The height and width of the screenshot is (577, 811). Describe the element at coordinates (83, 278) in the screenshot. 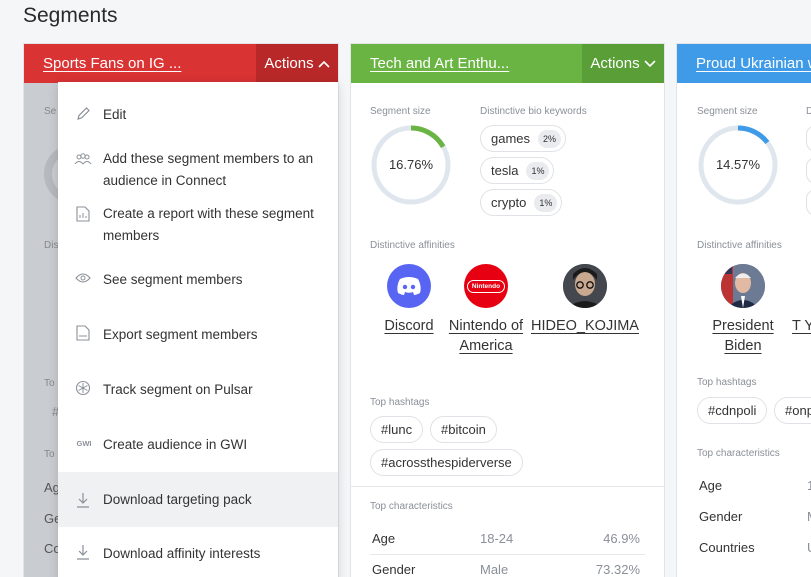

I see `eye-icon` at that location.